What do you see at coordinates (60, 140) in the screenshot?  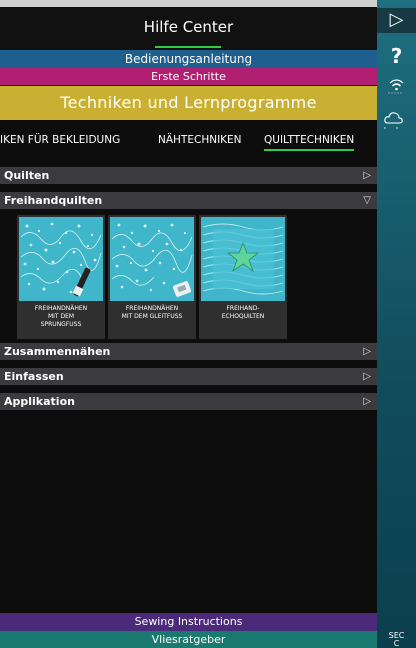 I see `tab-clothing-techniques: IKEN FÜR BEKLEIDUNG` at bounding box center [60, 140].